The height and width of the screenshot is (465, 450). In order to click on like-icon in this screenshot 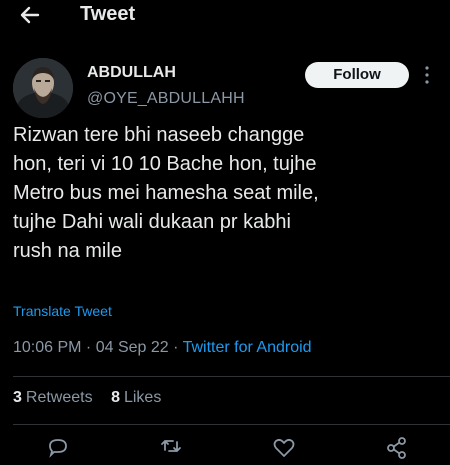, I will do `click(284, 448)`.